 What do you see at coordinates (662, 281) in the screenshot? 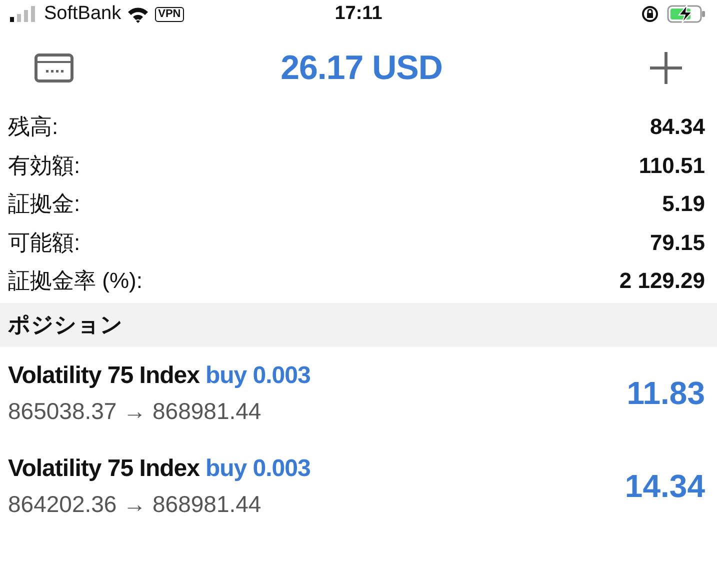
I see `summary-value: 2 129.29` at bounding box center [662, 281].